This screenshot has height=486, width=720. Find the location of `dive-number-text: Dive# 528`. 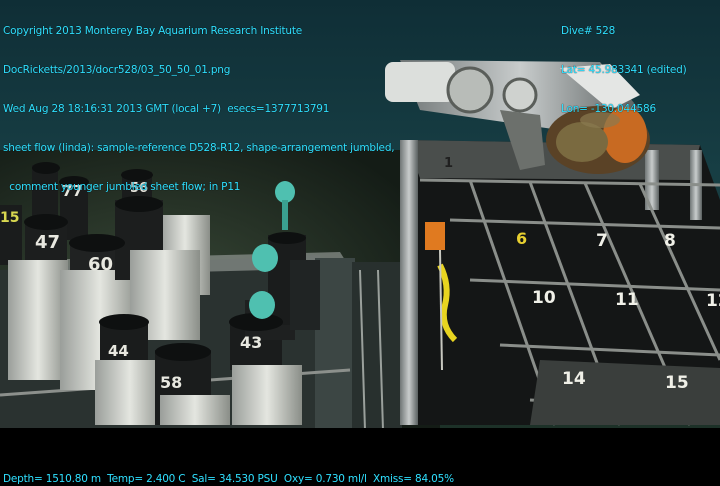

dive-number-text: Dive# 528 is located at coordinates (588, 31).